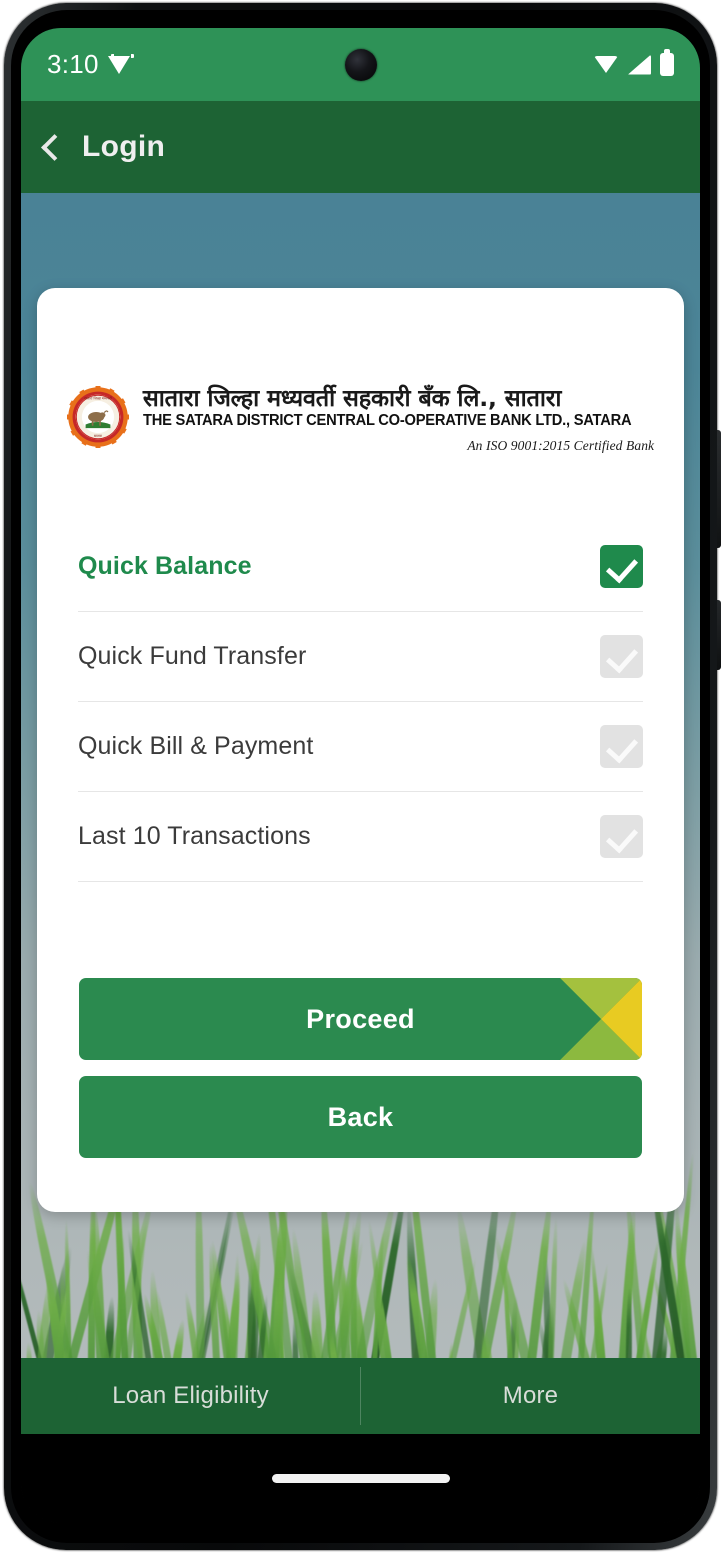 The width and height of the screenshot is (721, 1553). What do you see at coordinates (606, 64) in the screenshot?
I see `wifi-icon` at bounding box center [606, 64].